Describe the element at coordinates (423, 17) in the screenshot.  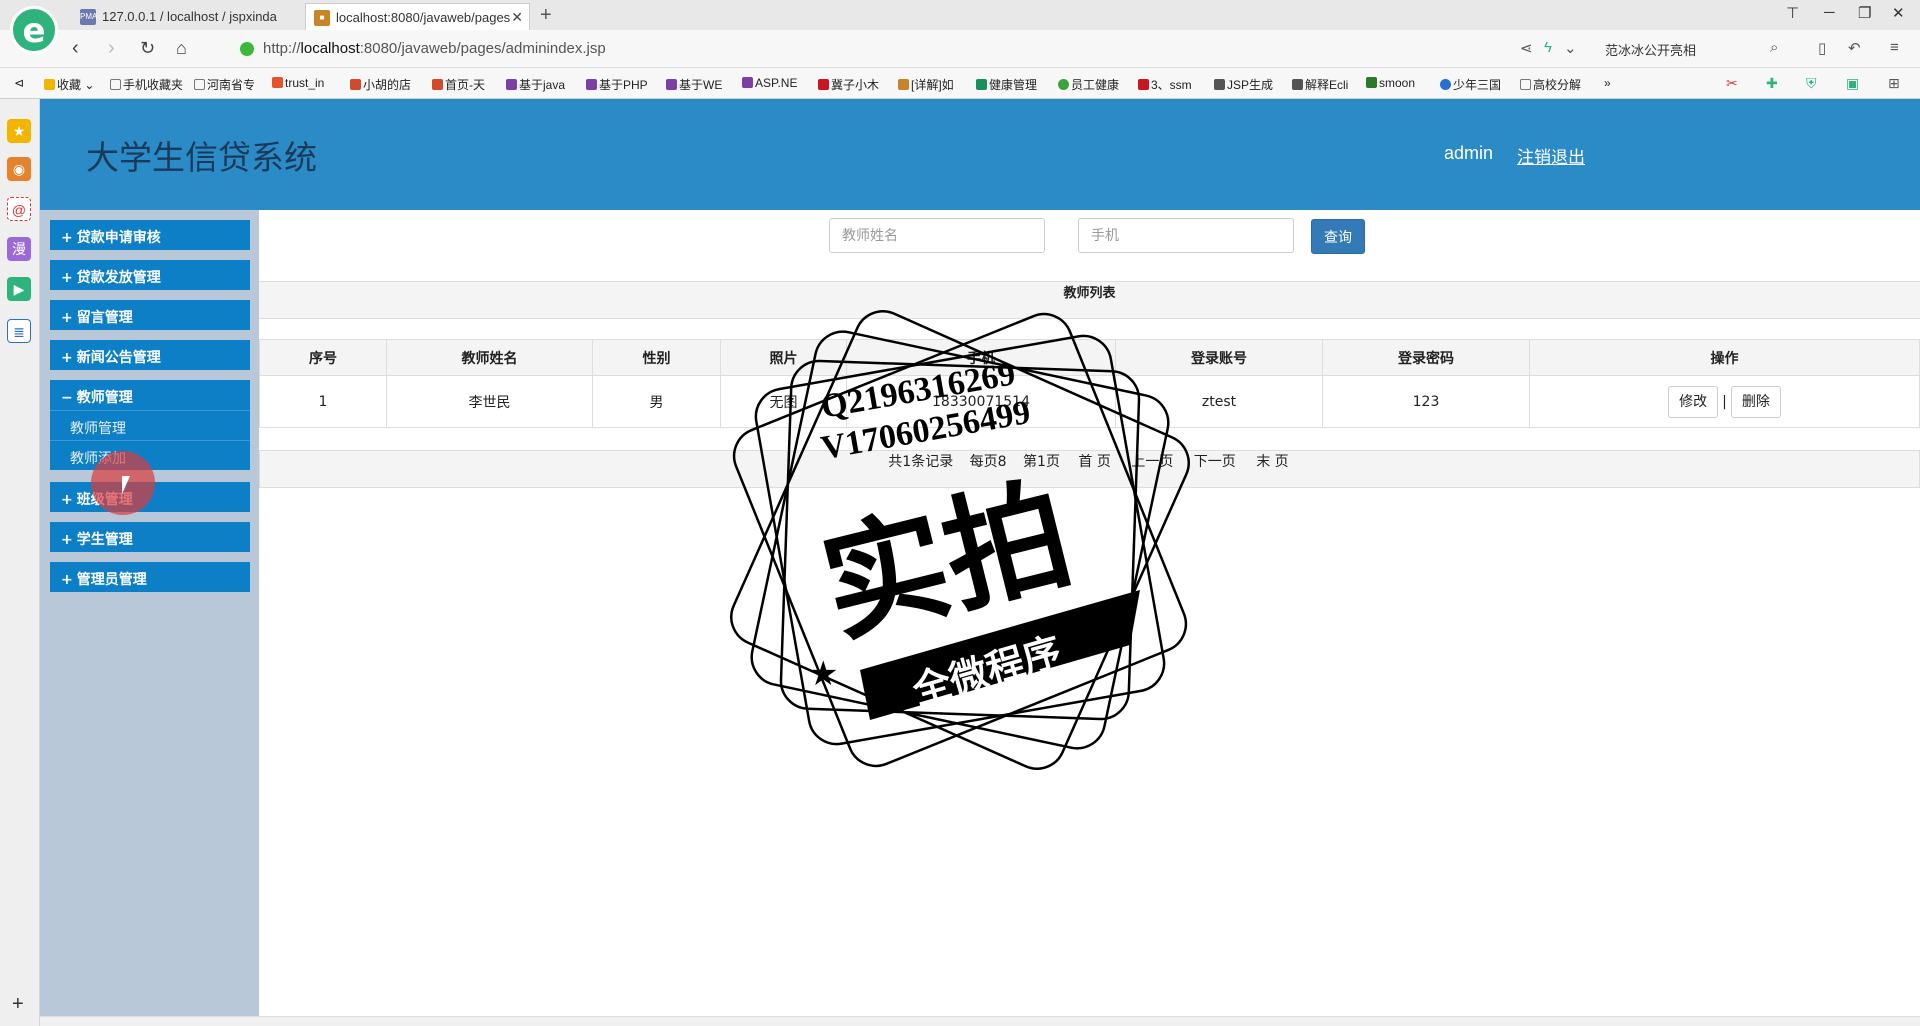
I see `tab-label: localhost:8080/javaweb/pages` at that location.